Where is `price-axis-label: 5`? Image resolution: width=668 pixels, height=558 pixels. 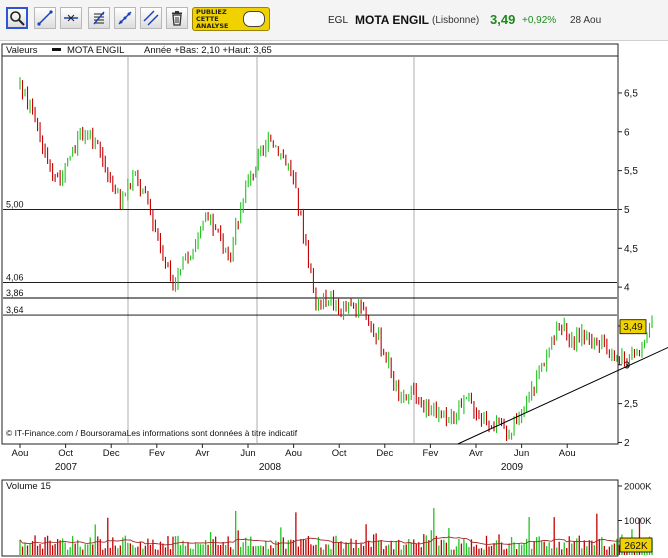
price-axis-label: 5 is located at coordinates (627, 210).